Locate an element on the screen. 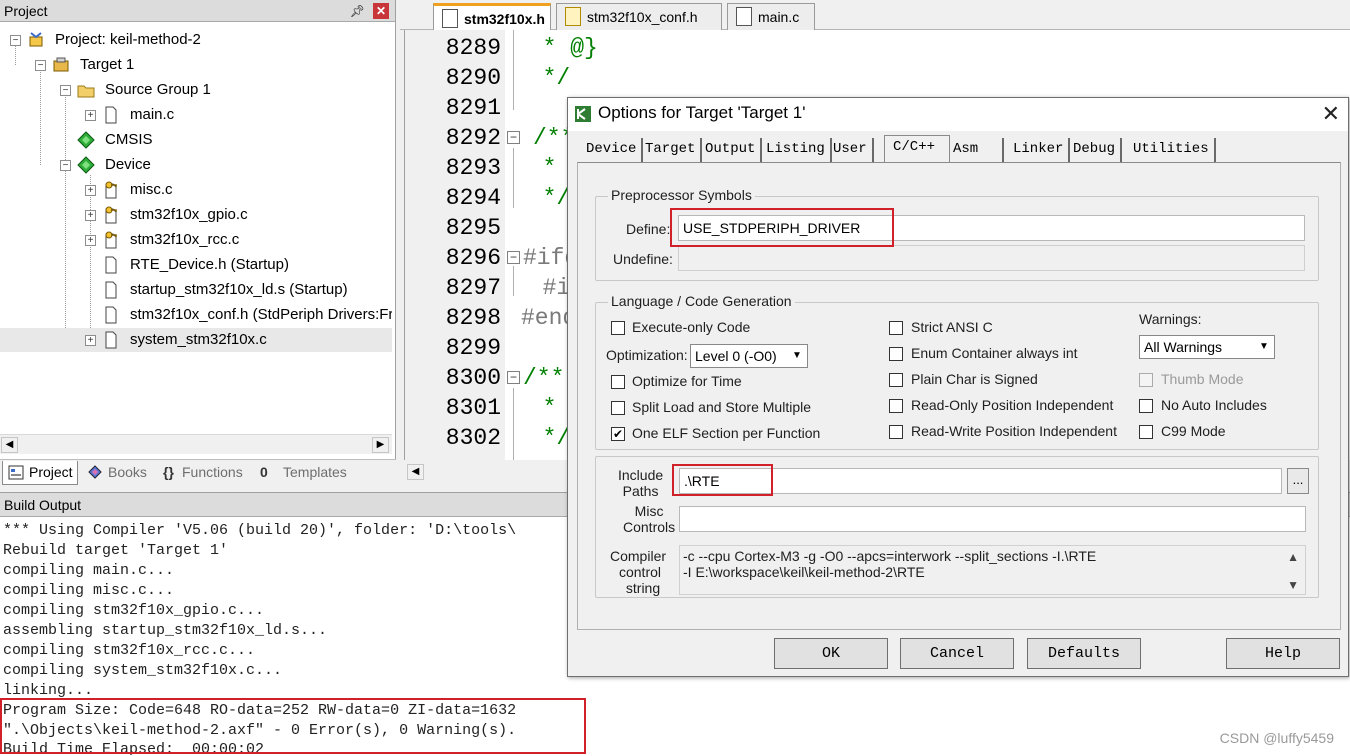 Image resolution: width=1350 pixels, height=756 pixels. one-elf-checkbox: ✔ is located at coordinates (618, 434).